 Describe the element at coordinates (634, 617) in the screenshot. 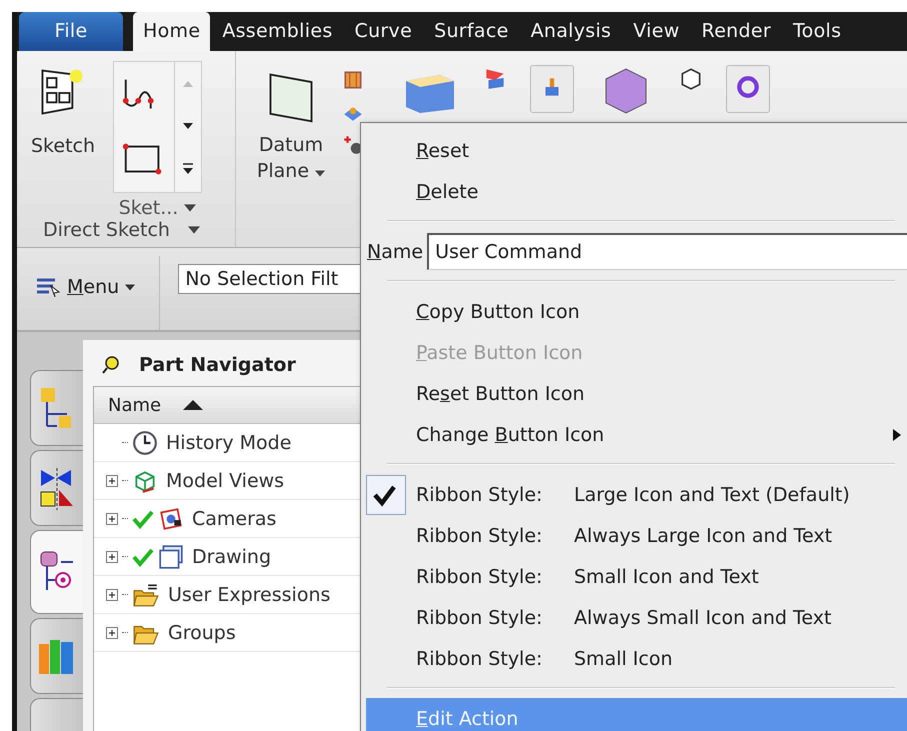

I see `menu-item: Ribbon Style: Always Small Icon and Text` at that location.